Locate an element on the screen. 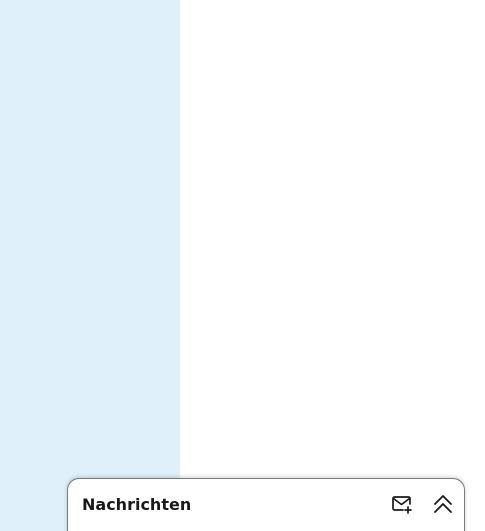  messaging-title: Nachrichten is located at coordinates (137, 504).